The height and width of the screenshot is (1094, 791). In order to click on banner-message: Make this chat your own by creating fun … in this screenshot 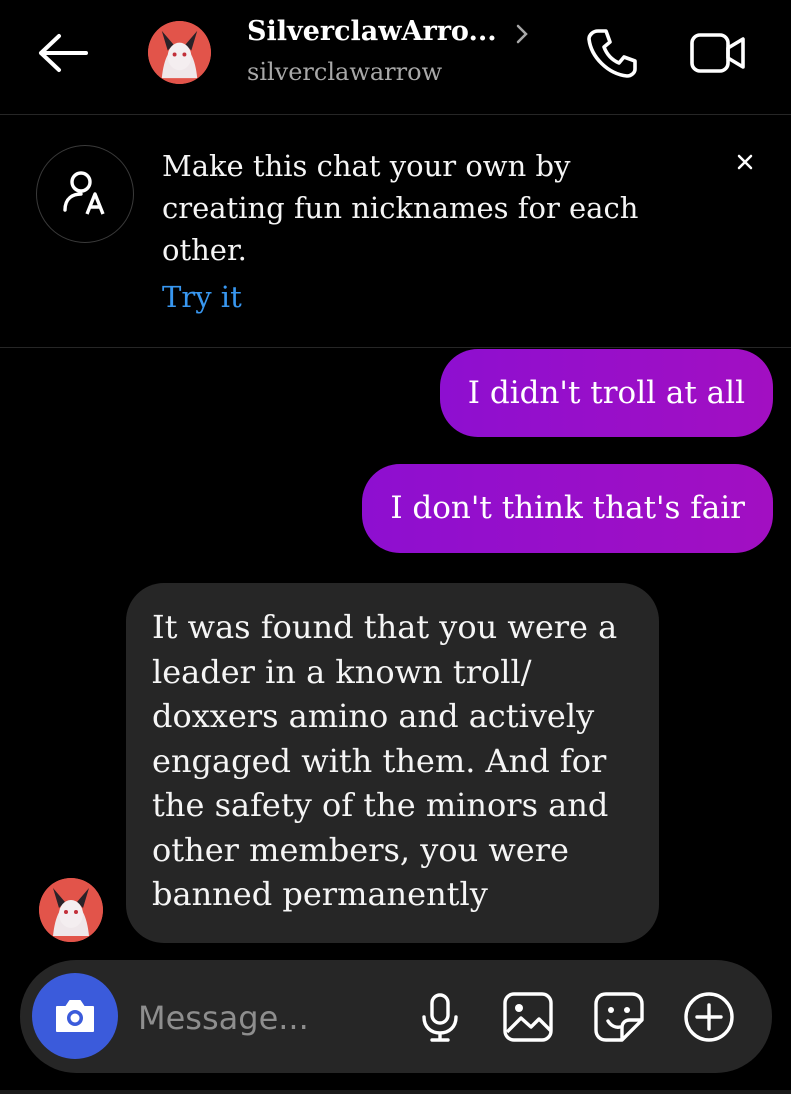, I will do `click(400, 208)`.